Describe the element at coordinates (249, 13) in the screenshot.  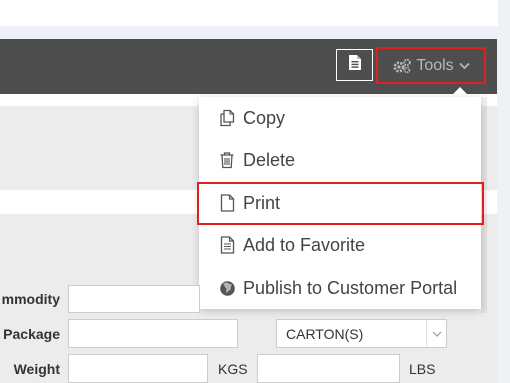
I see `top-area` at that location.